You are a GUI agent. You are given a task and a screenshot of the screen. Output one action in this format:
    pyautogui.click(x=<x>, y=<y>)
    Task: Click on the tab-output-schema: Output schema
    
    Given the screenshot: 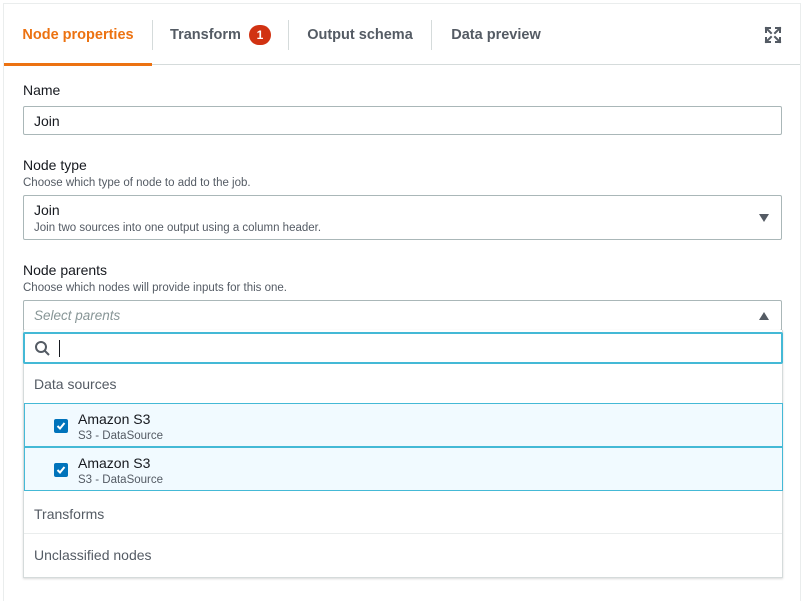 What is the action you would take?
    pyautogui.click(x=360, y=34)
    